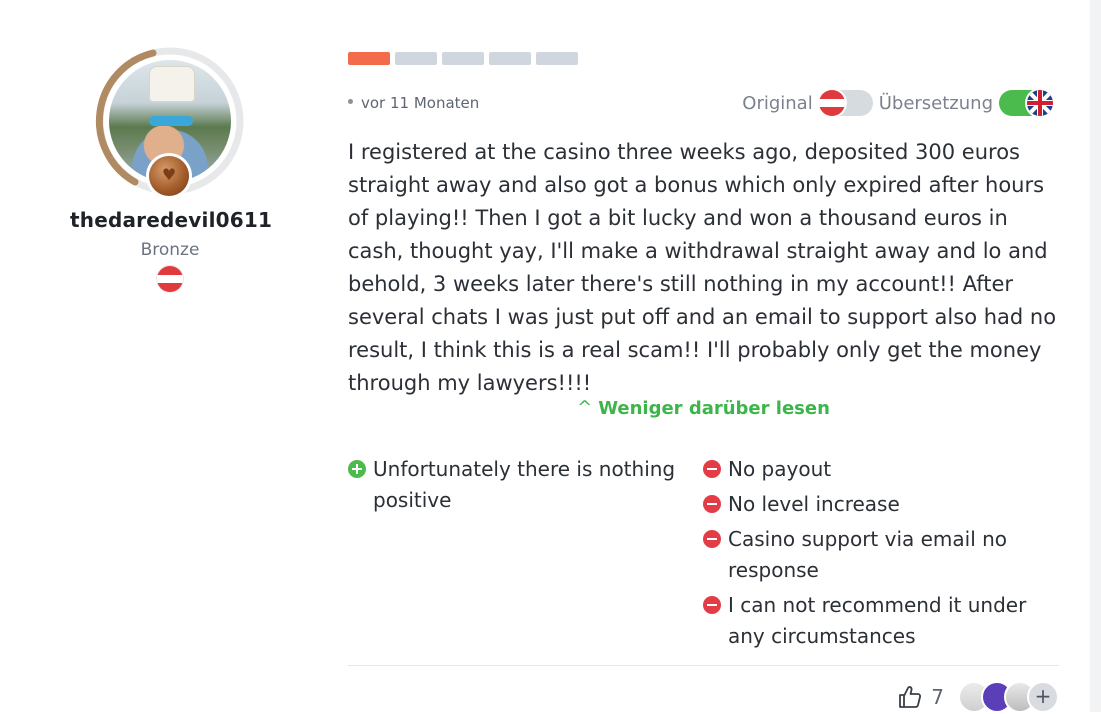 This screenshot has width=1101, height=714. What do you see at coordinates (170, 121) in the screenshot?
I see `avatar: ♥` at bounding box center [170, 121].